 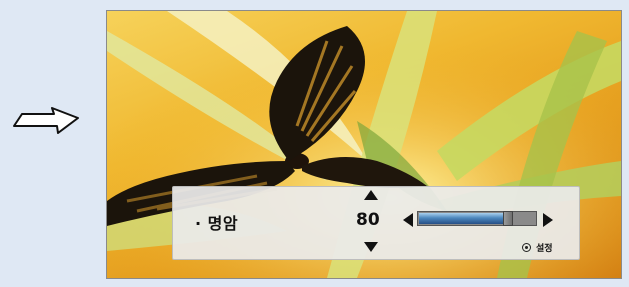 What do you see at coordinates (544, 249) in the screenshot?
I see `enter-hint-label: 설정` at bounding box center [544, 249].